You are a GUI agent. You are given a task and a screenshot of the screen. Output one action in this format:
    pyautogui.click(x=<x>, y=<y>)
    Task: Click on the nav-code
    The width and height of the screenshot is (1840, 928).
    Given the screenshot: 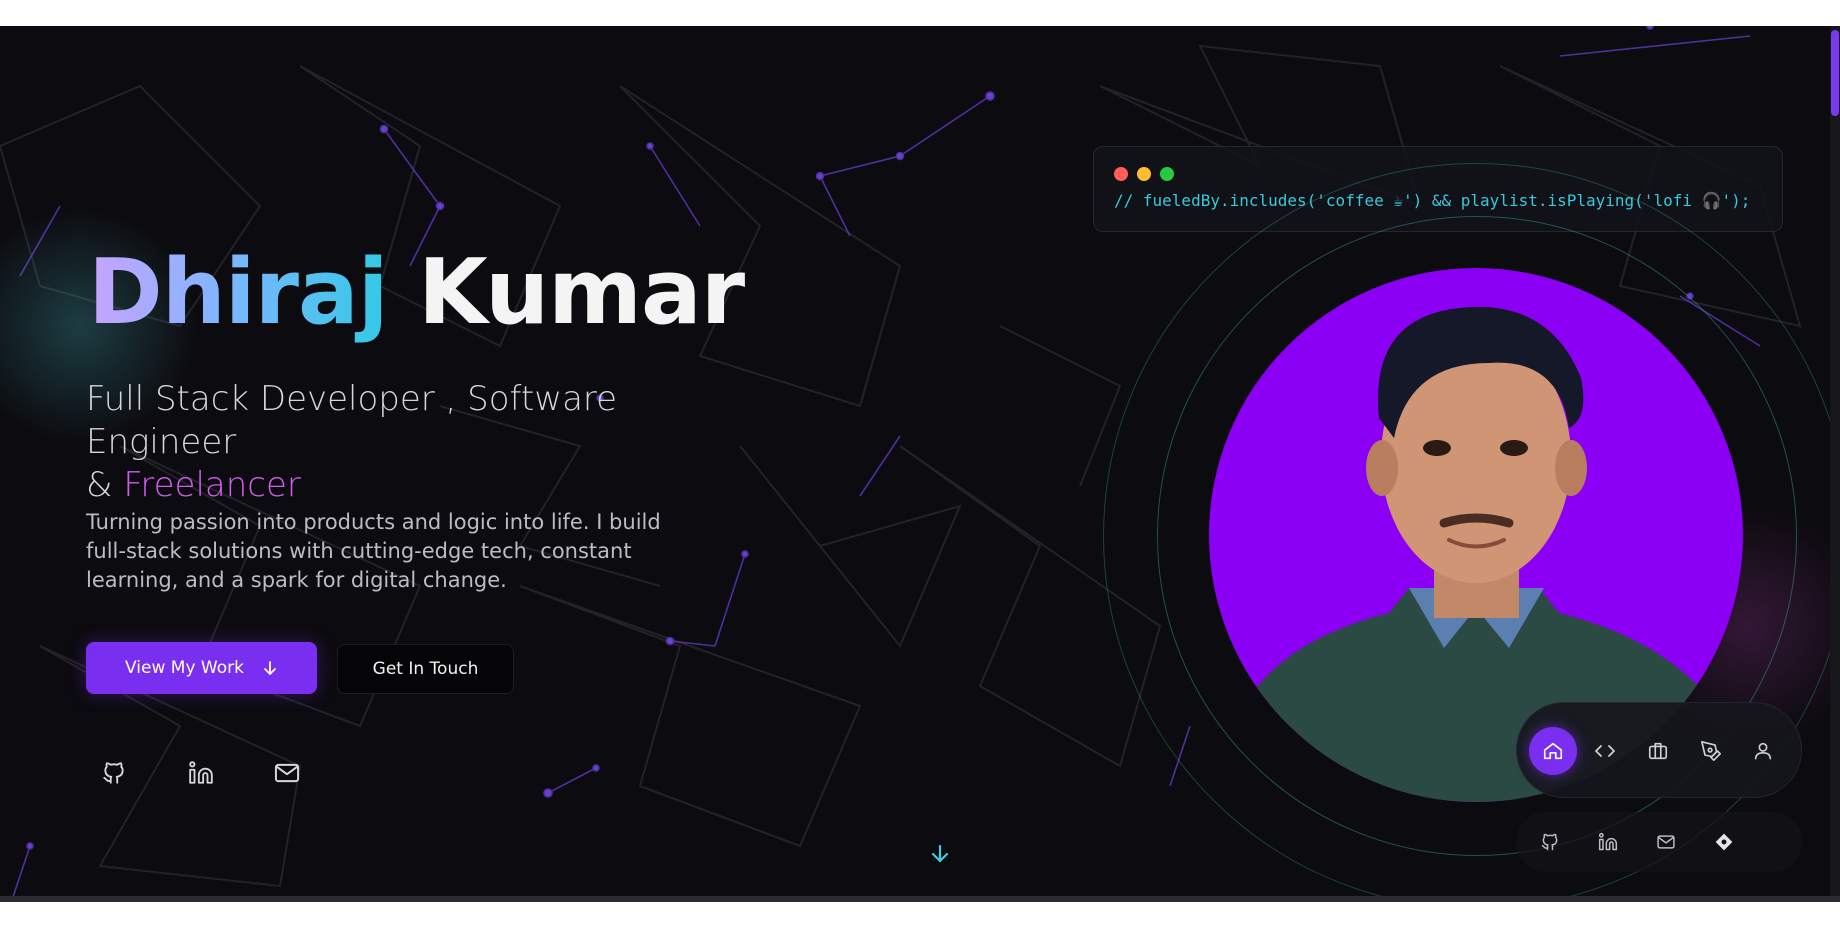 What is the action you would take?
    pyautogui.click(x=1605, y=751)
    